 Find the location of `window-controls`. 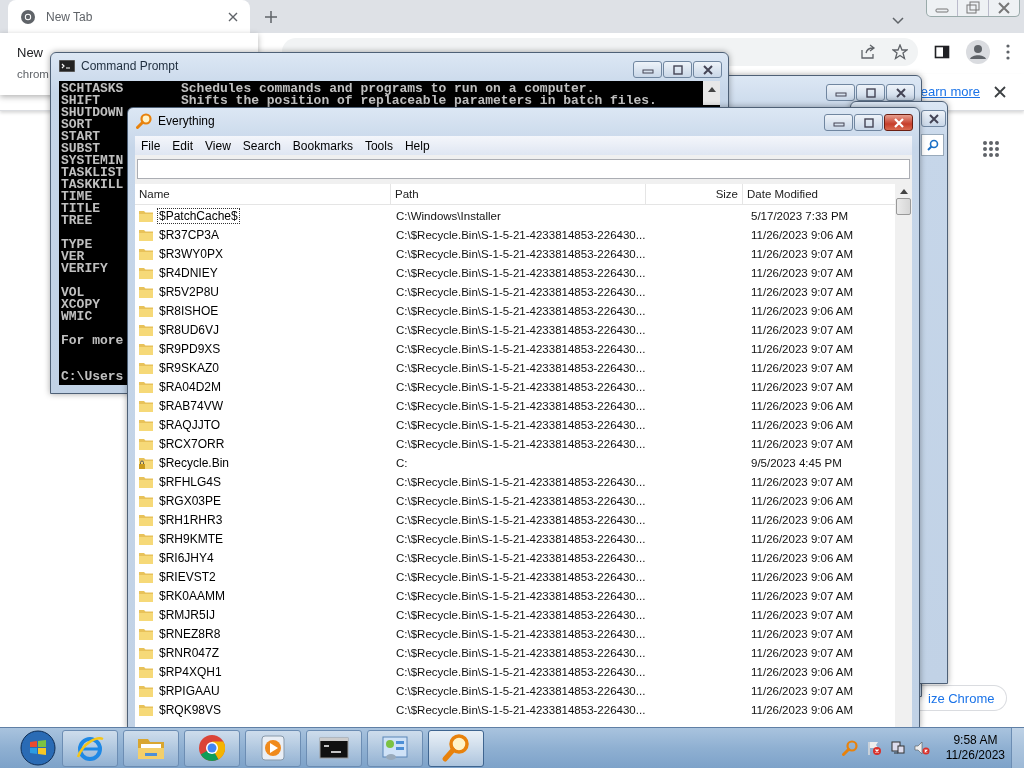

window-controls is located at coordinates (973, 8).